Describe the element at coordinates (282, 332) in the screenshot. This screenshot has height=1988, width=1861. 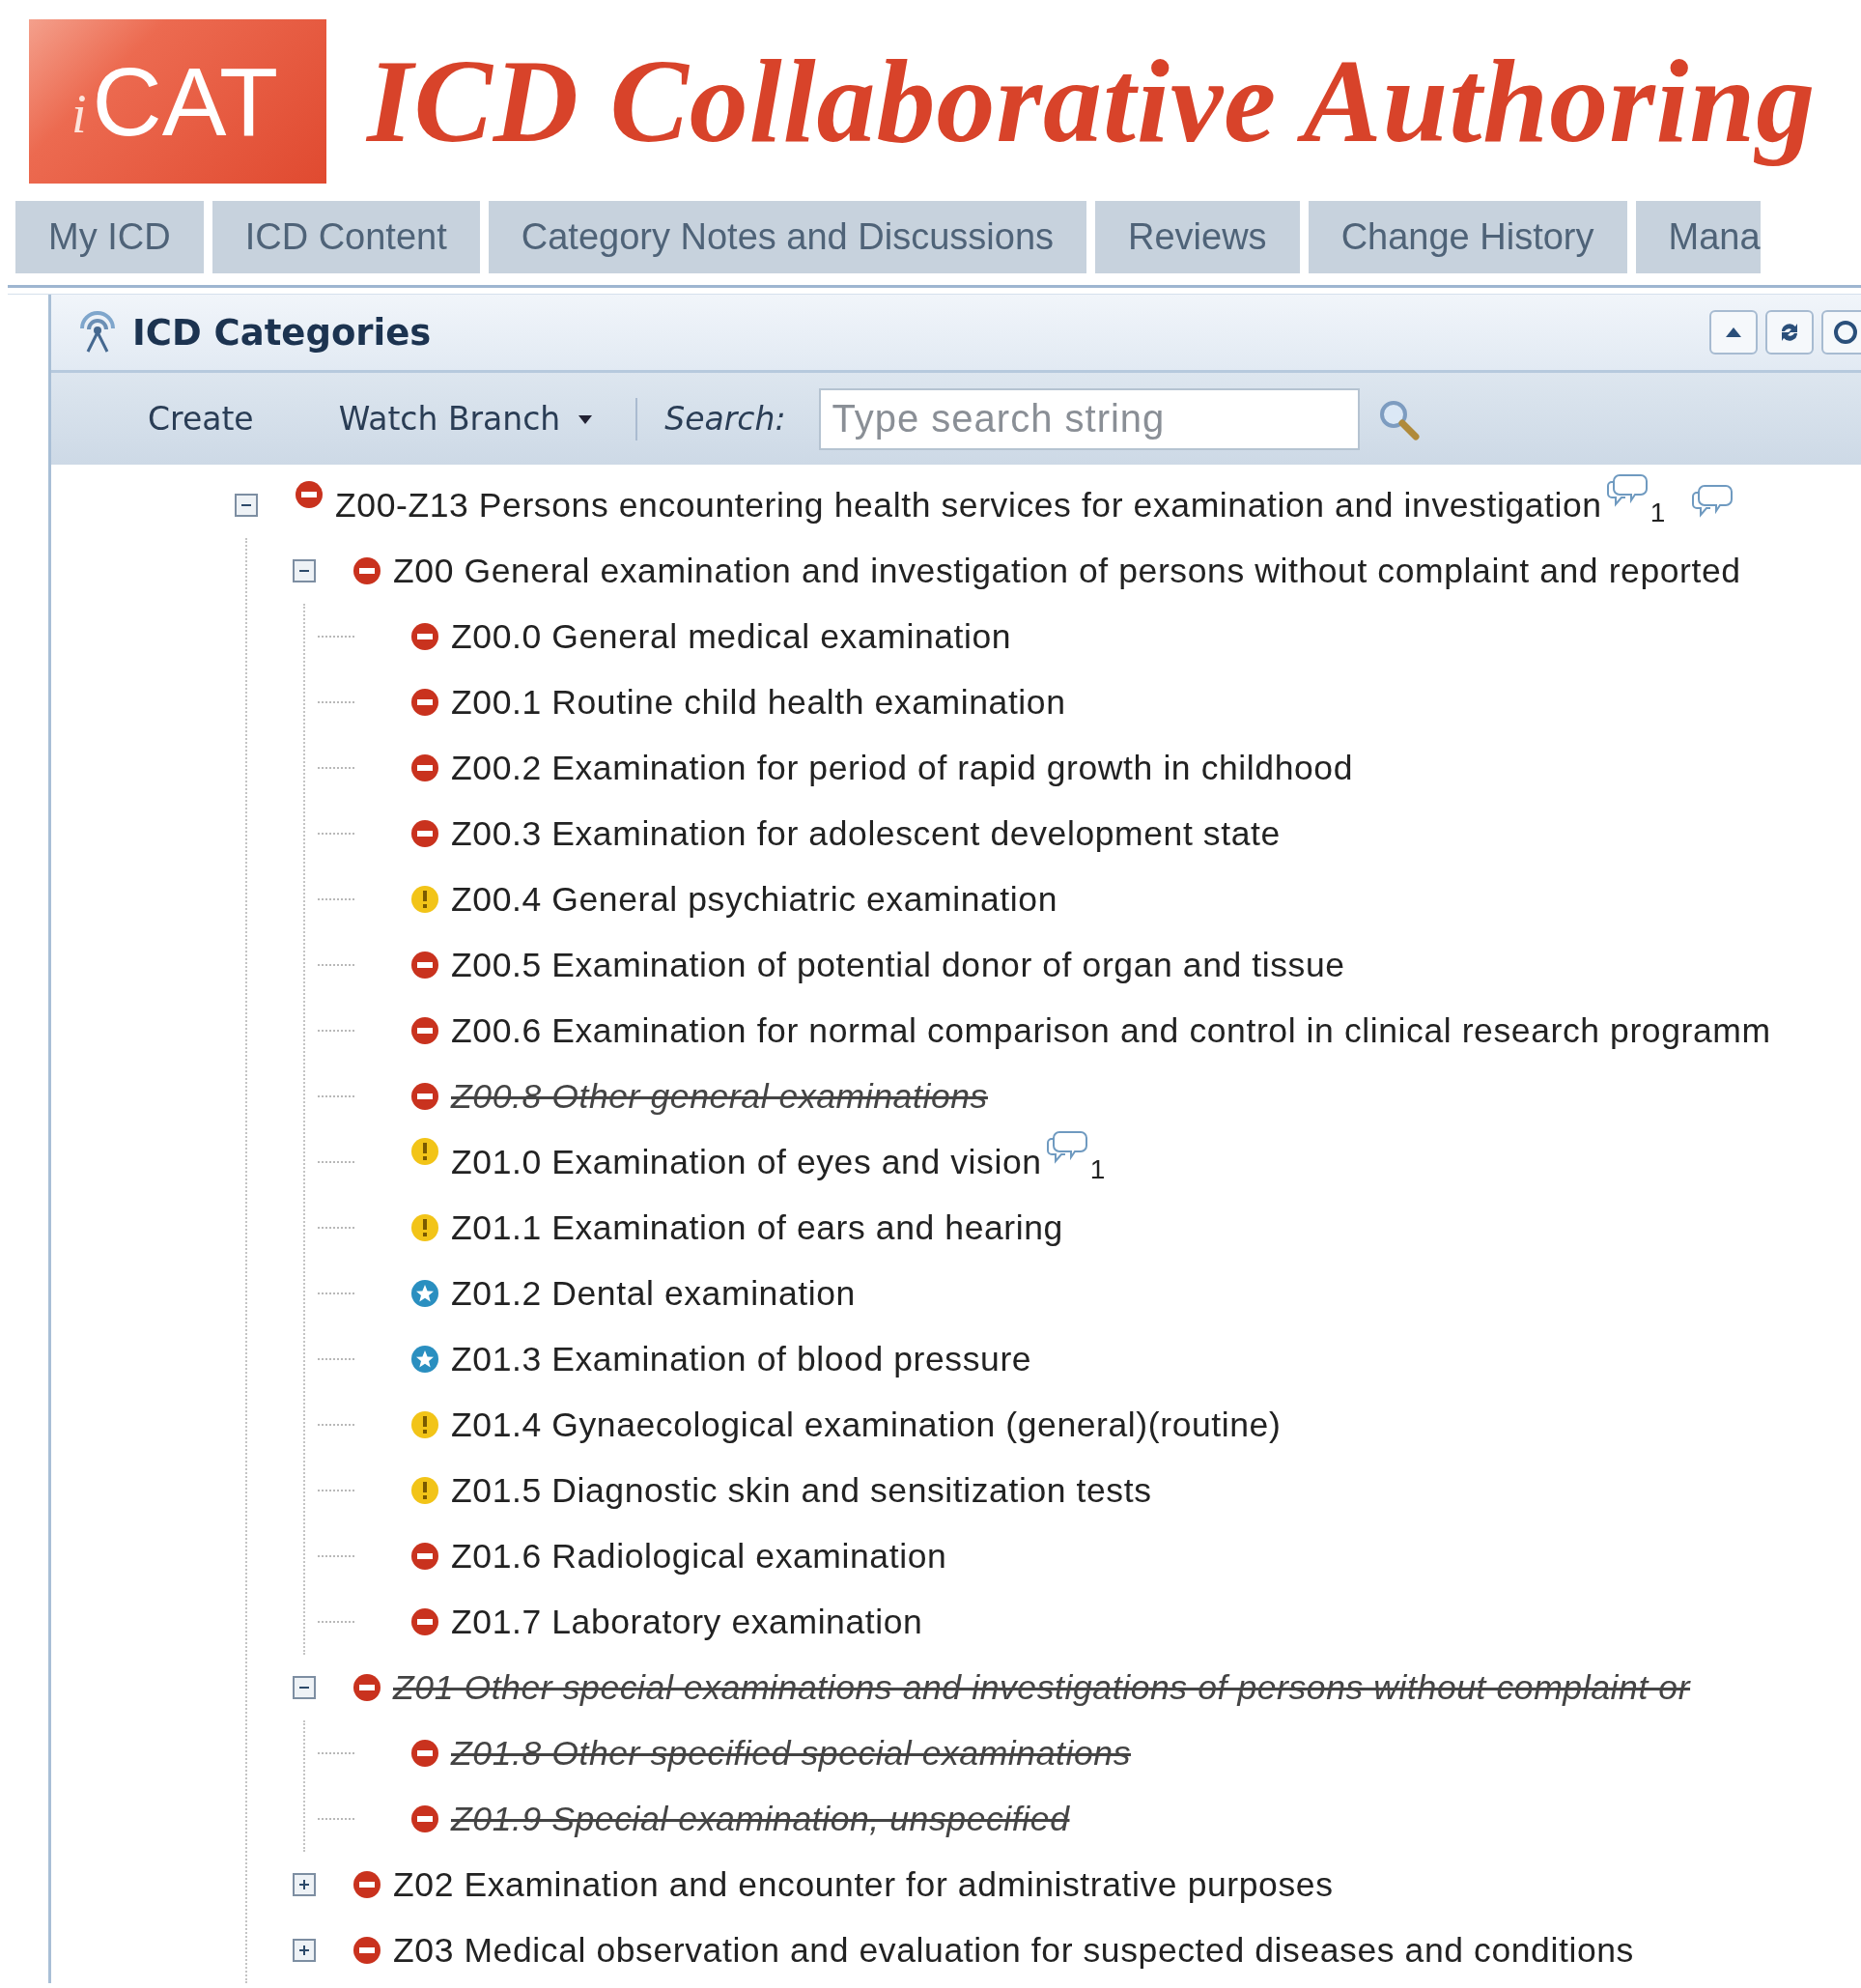
I see `panel-title: ICD Categories` at that location.